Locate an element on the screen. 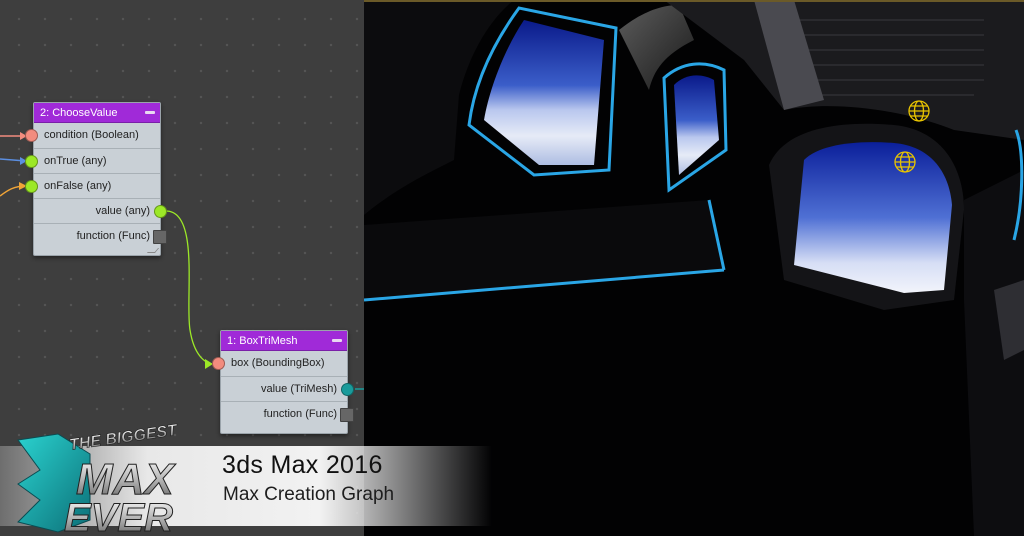  output-trimesh: value (TriMesh) is located at coordinates (287, 388).